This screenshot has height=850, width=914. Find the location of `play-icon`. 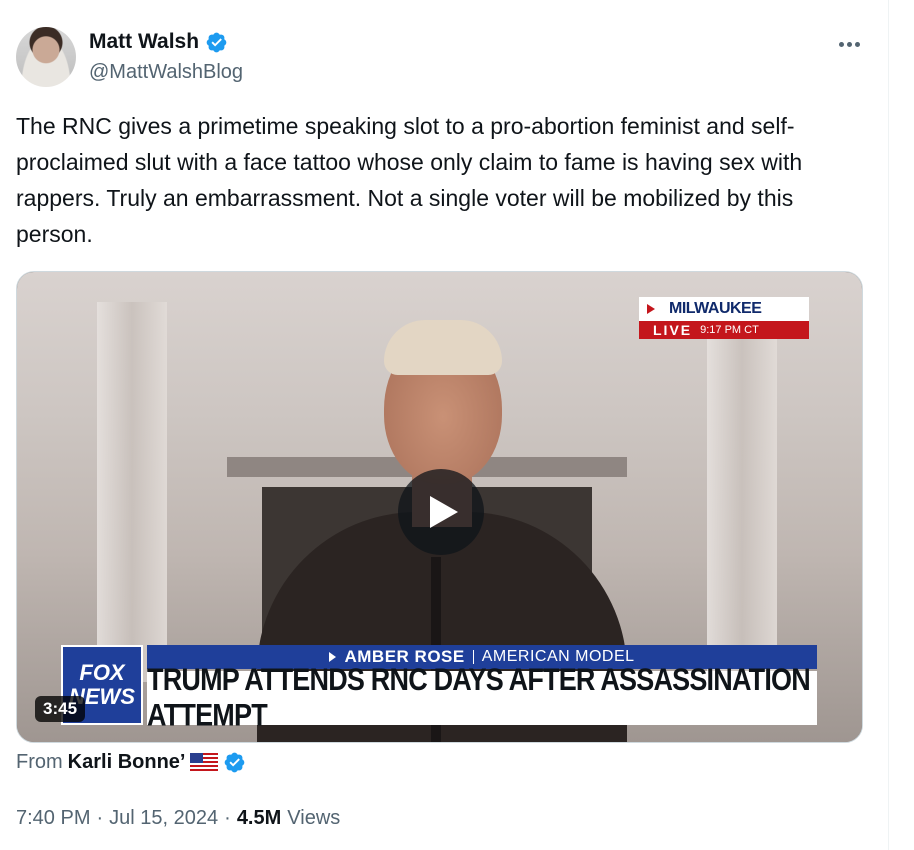

play-icon is located at coordinates (444, 512).